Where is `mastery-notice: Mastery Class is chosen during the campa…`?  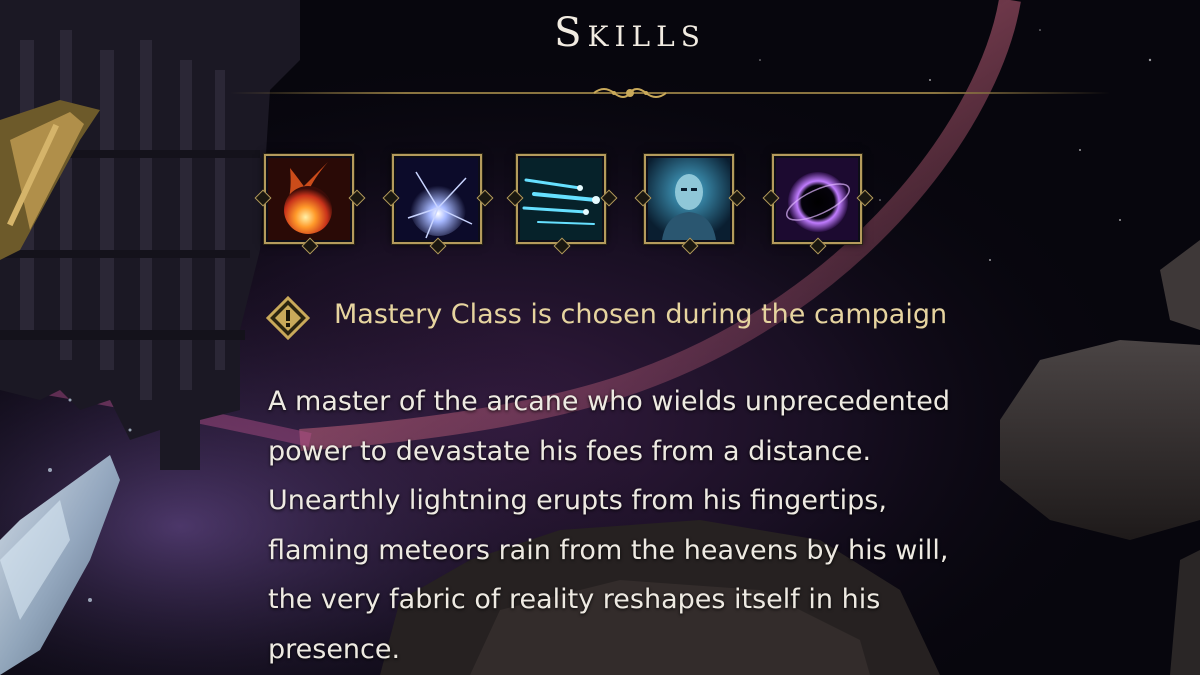
mastery-notice: Mastery Class is chosen during the campa… is located at coordinates (642, 317).